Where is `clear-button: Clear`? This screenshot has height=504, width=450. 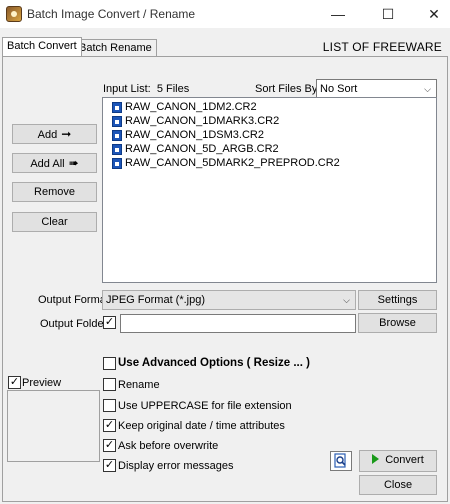
clear-button: Clear is located at coordinates (54, 222).